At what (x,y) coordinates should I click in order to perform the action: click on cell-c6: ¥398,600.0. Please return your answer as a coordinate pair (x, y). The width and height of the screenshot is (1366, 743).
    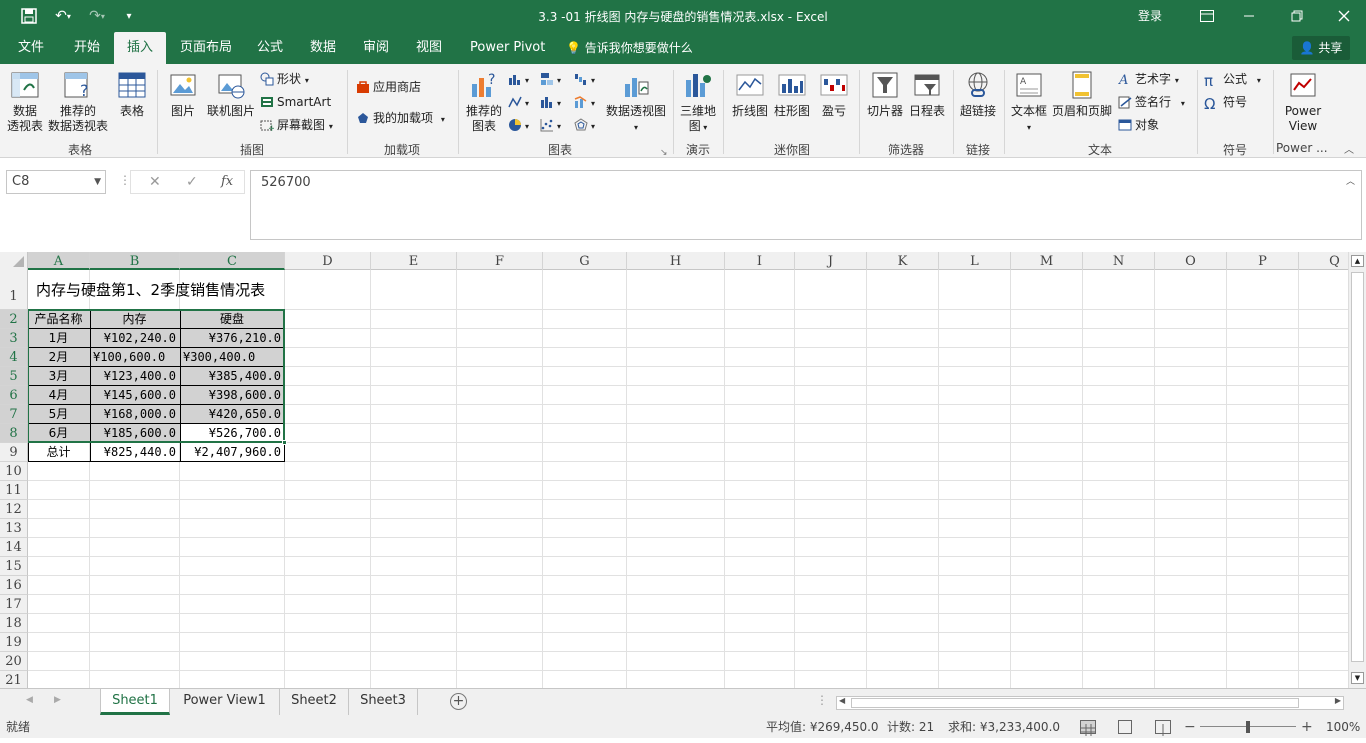
    Looking at the image, I should click on (232, 395).